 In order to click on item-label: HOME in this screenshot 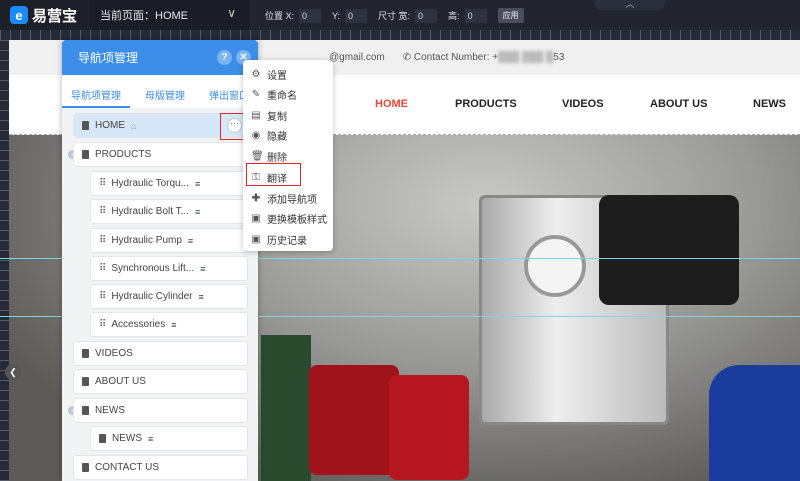, I will do `click(110, 125)`.